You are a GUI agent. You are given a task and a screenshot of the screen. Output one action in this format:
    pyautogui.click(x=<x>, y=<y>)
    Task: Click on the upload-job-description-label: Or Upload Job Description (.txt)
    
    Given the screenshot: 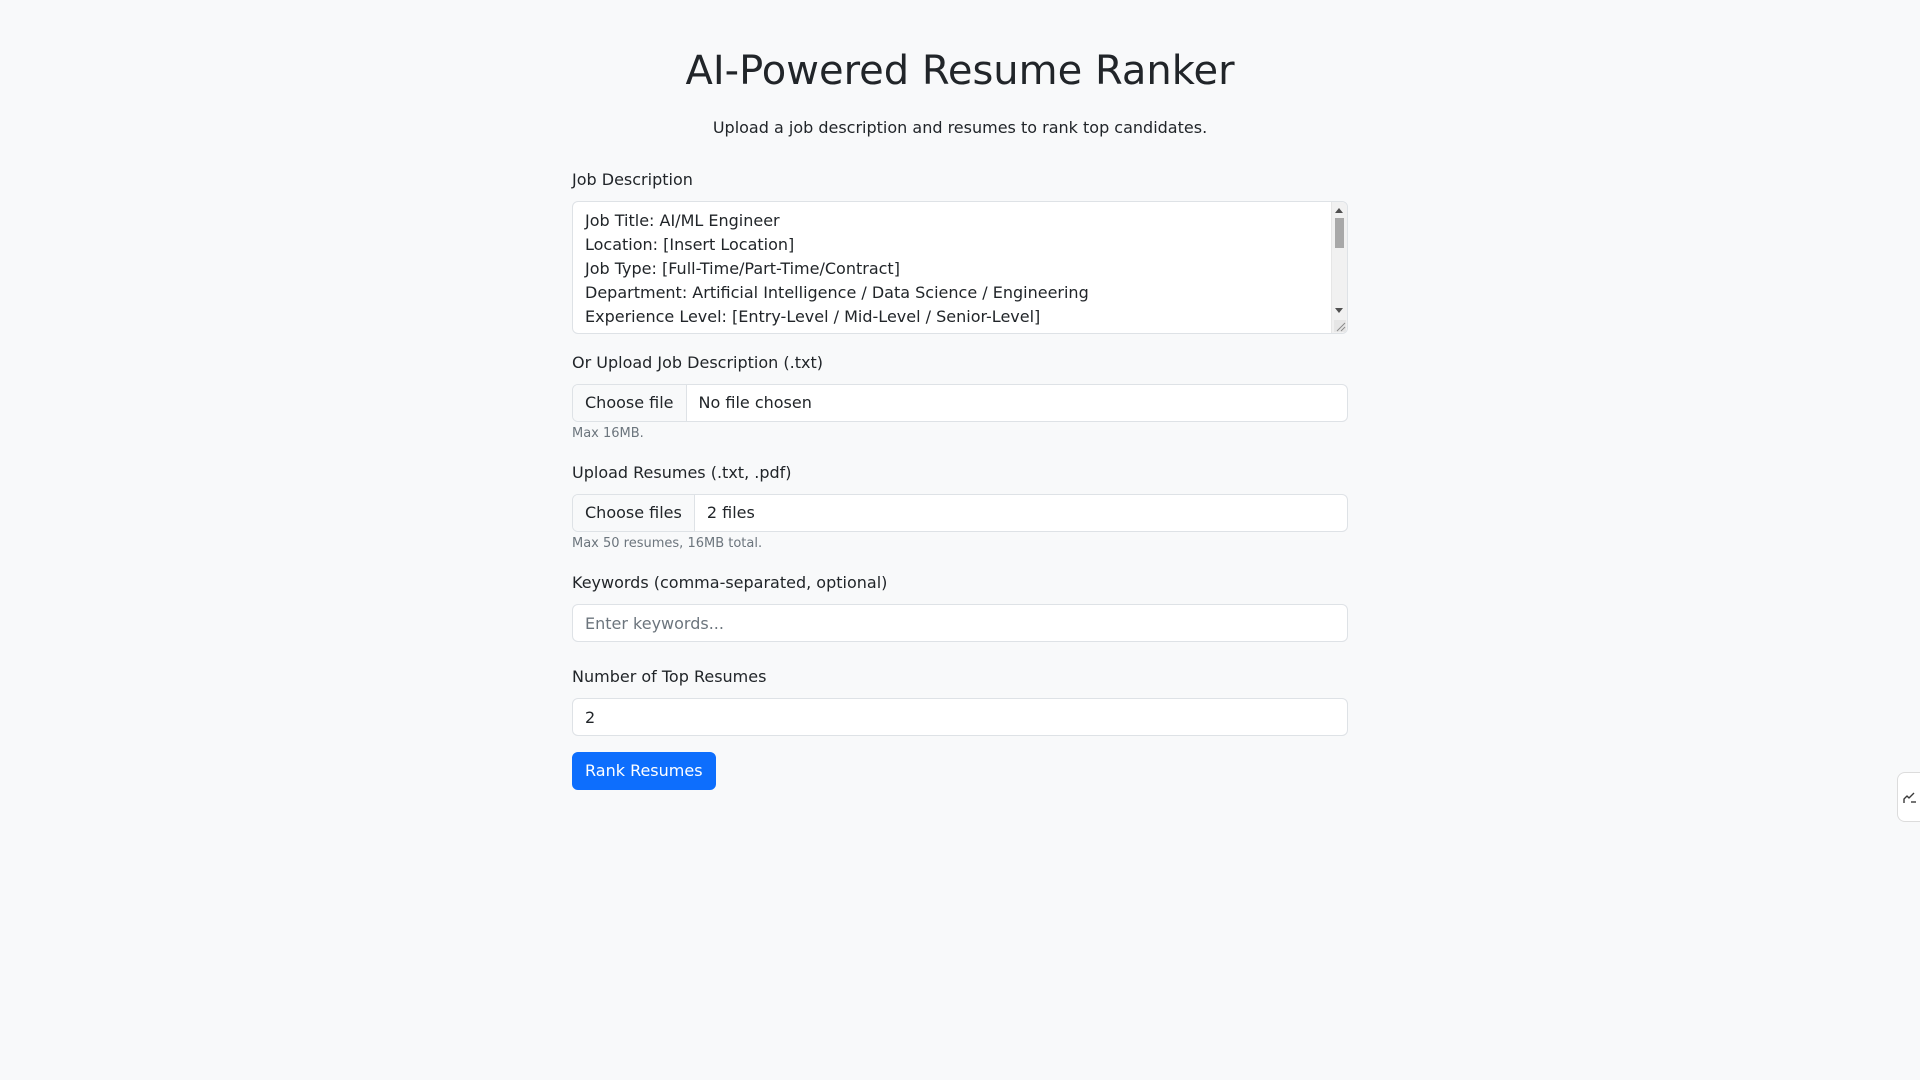 What is the action you would take?
    pyautogui.click(x=697, y=362)
    